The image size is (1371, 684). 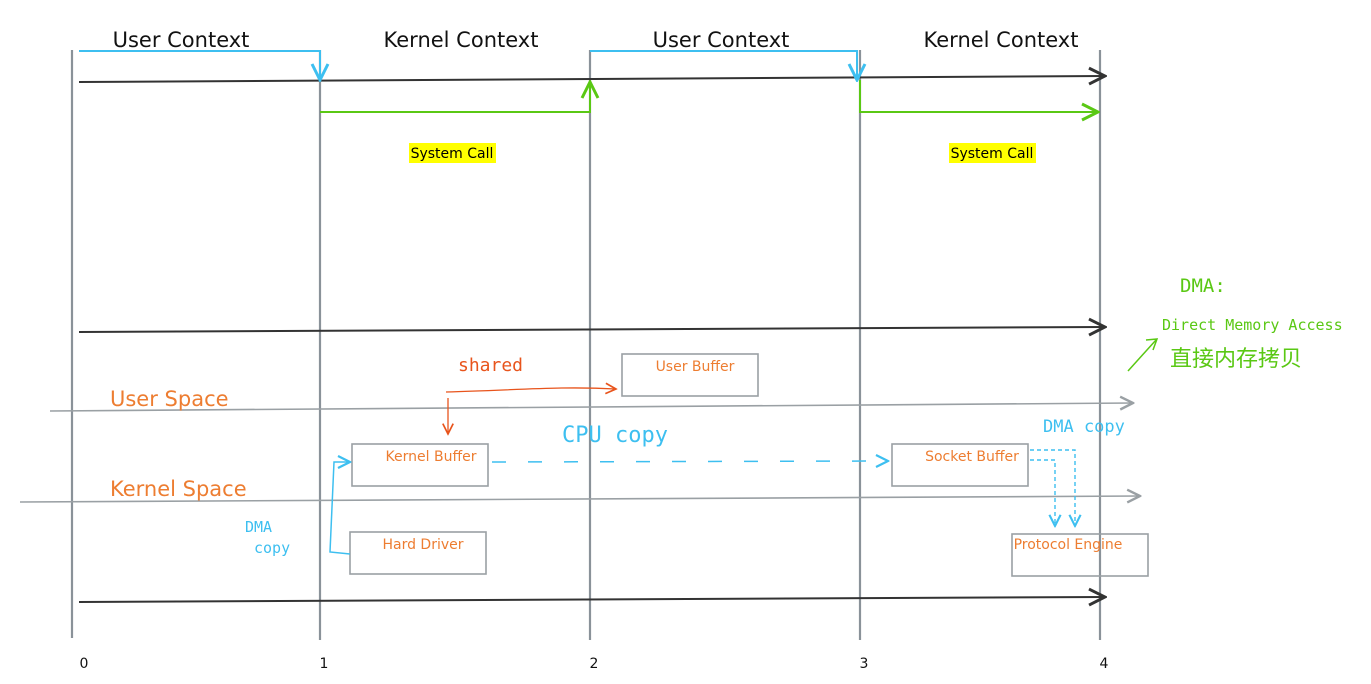 What do you see at coordinates (422, 545) in the screenshot?
I see `hard-driver-label: Hard Driver` at bounding box center [422, 545].